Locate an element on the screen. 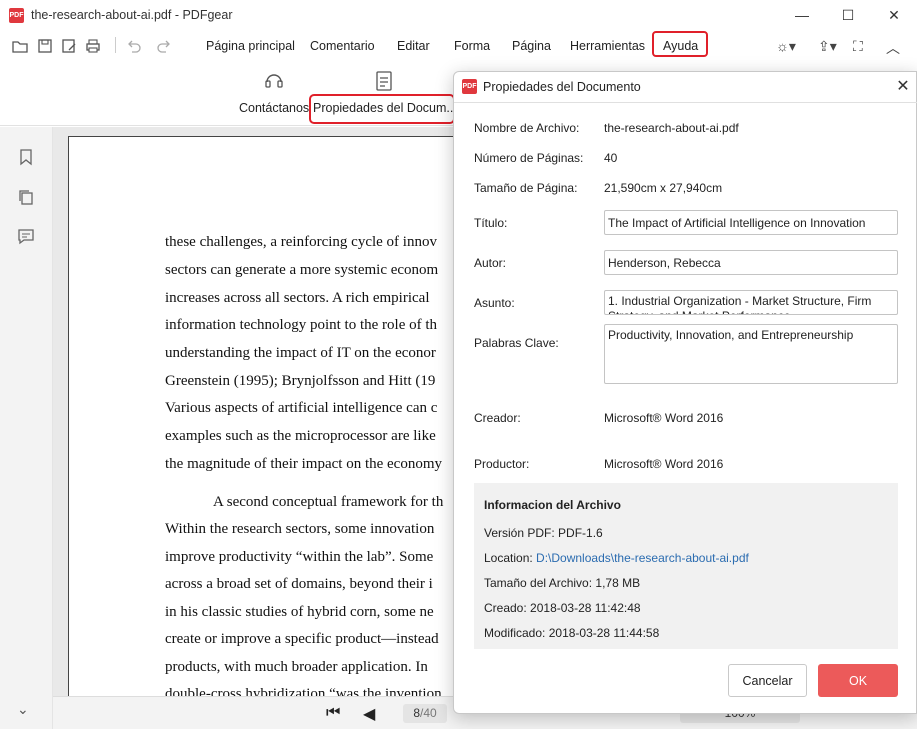  document-properties-icon is located at coordinates (384, 81).